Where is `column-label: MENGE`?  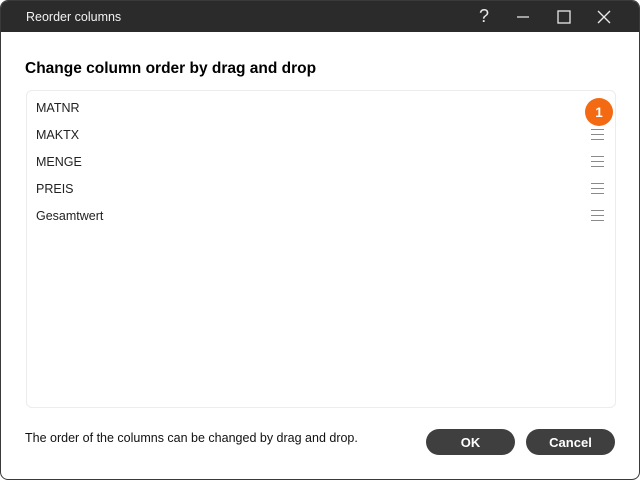
column-label: MENGE is located at coordinates (59, 162).